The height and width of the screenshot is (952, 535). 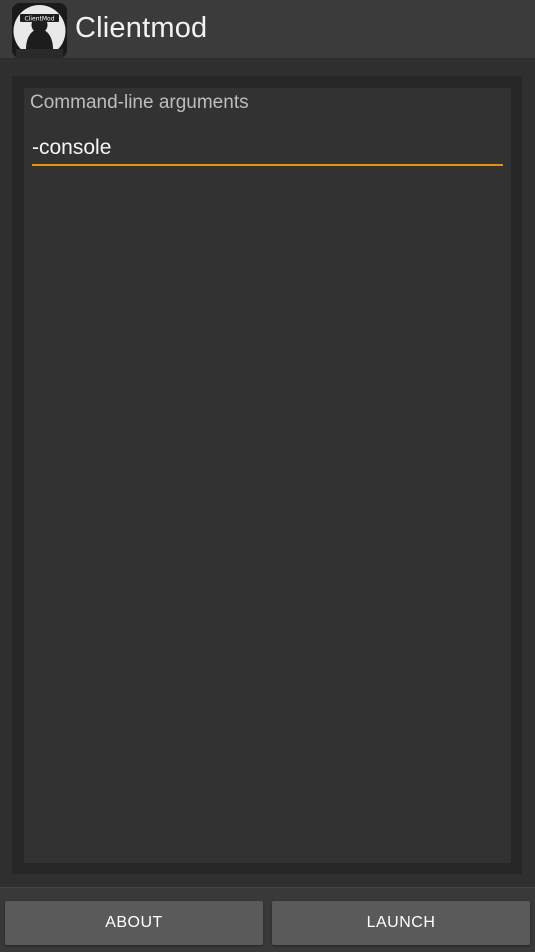 What do you see at coordinates (267, 29) in the screenshot?
I see `app-bar: ClientMod Clientmod` at bounding box center [267, 29].